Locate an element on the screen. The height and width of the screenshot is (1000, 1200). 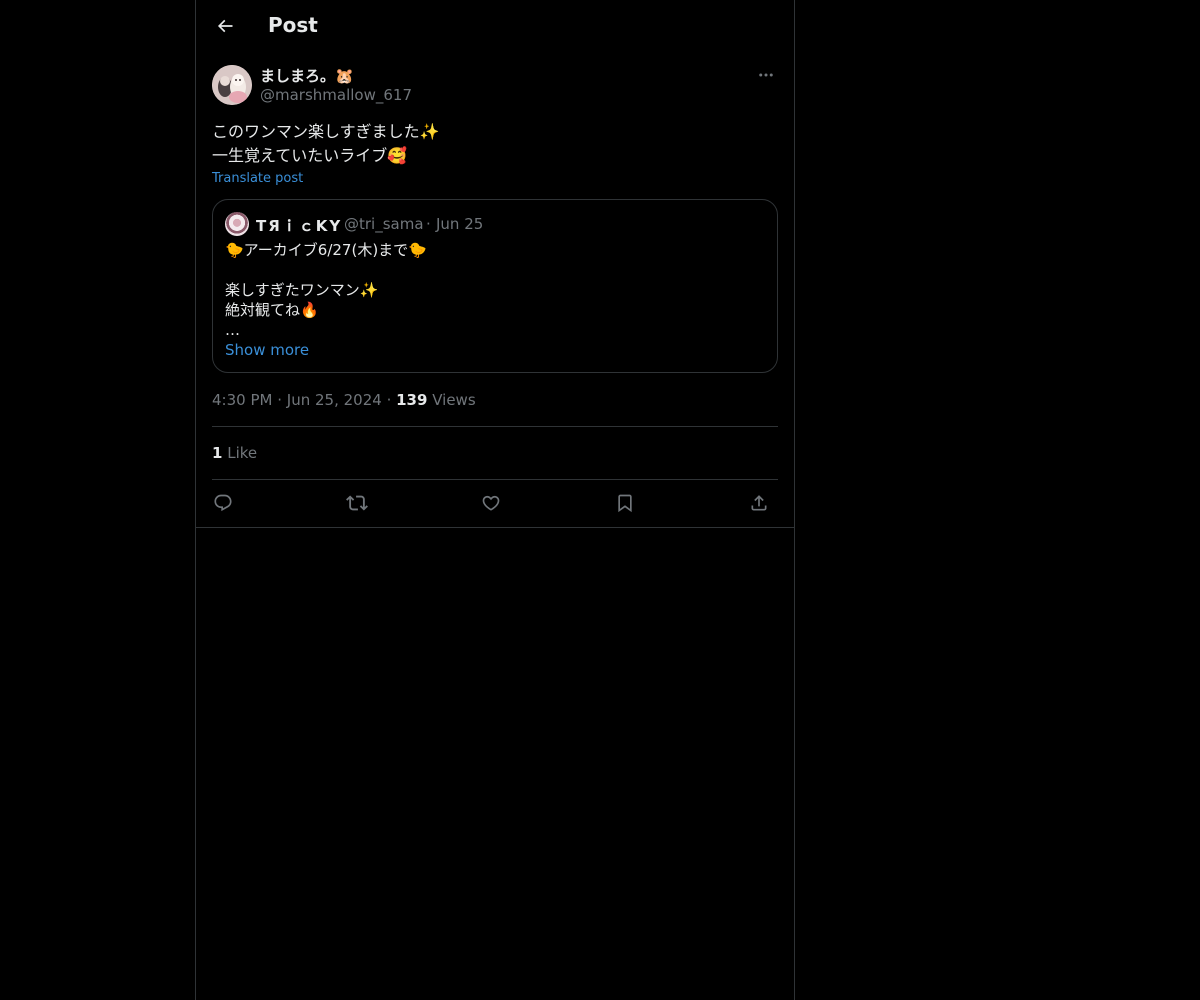
arrow-left-icon is located at coordinates (225, 26).